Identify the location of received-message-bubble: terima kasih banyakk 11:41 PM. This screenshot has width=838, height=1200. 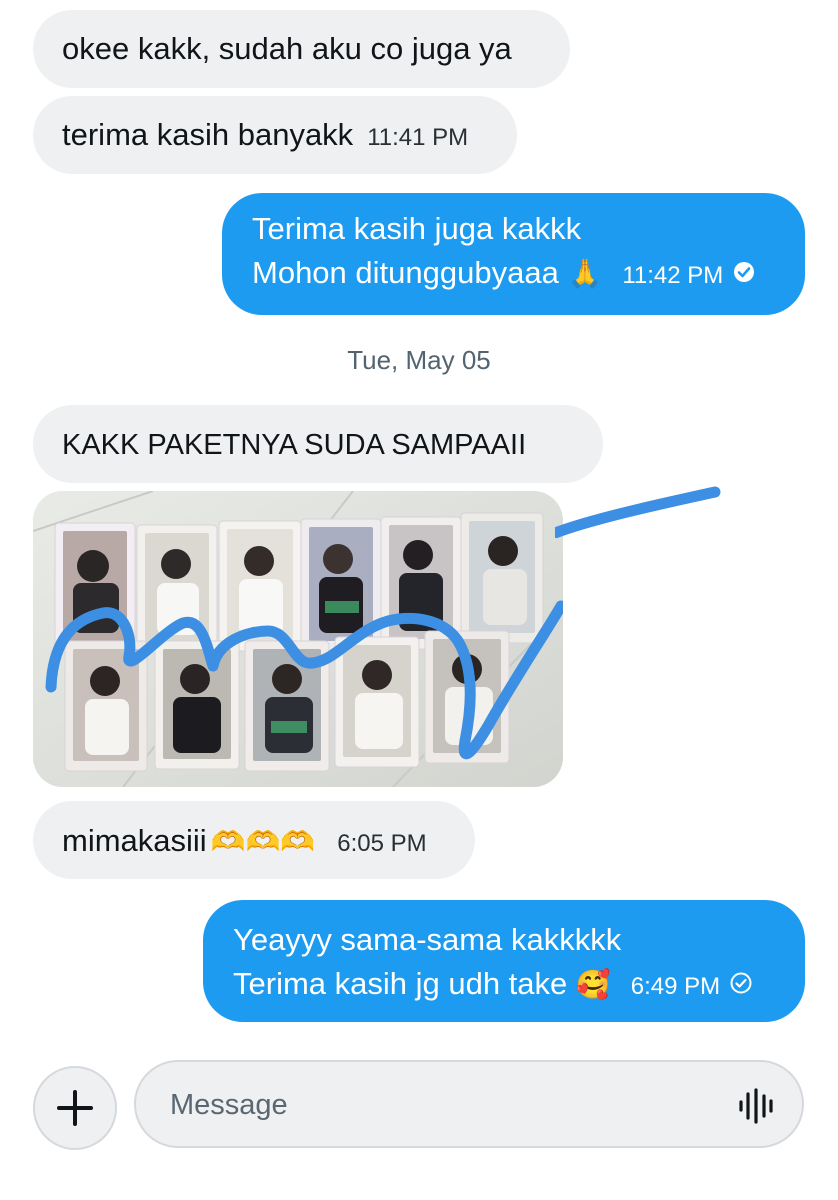
(275, 135).